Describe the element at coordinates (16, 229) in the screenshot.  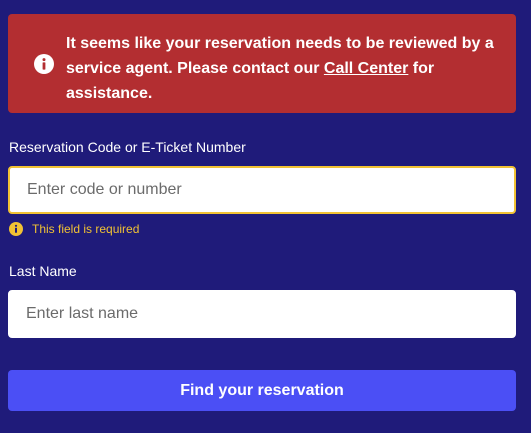
I see `warning-icon` at that location.